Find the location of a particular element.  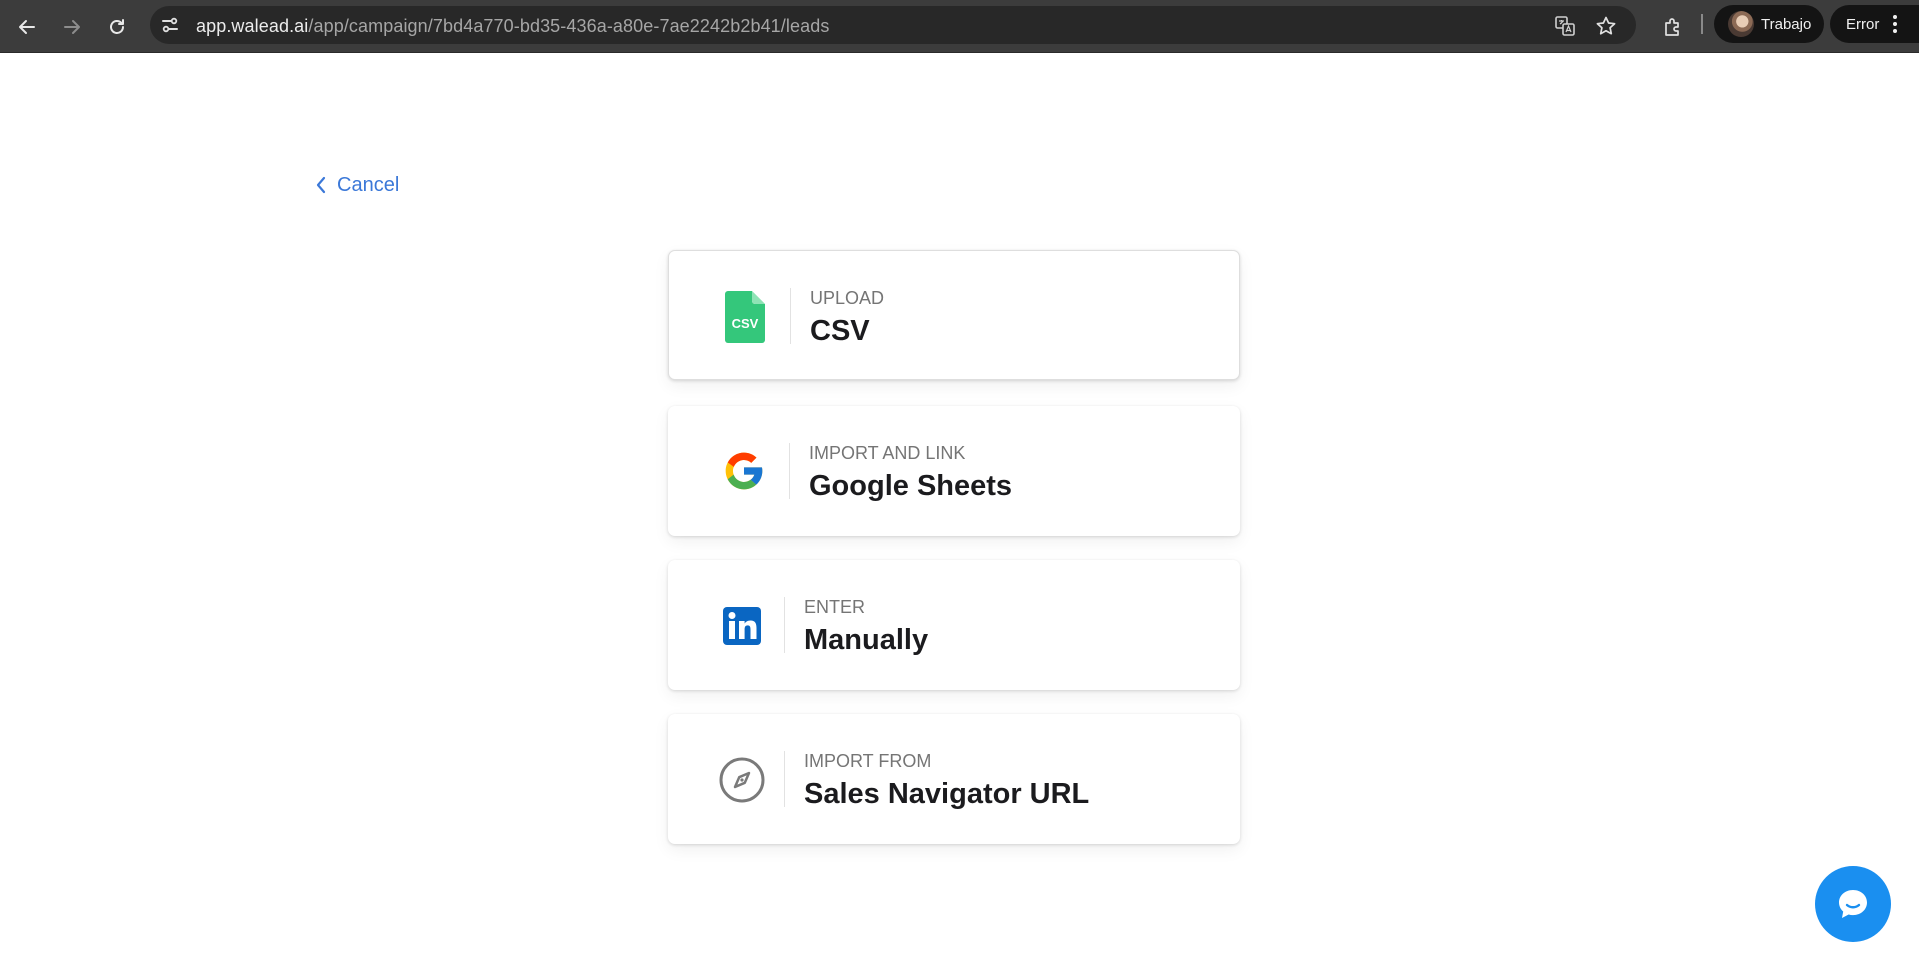

avatar is located at coordinates (1741, 24).